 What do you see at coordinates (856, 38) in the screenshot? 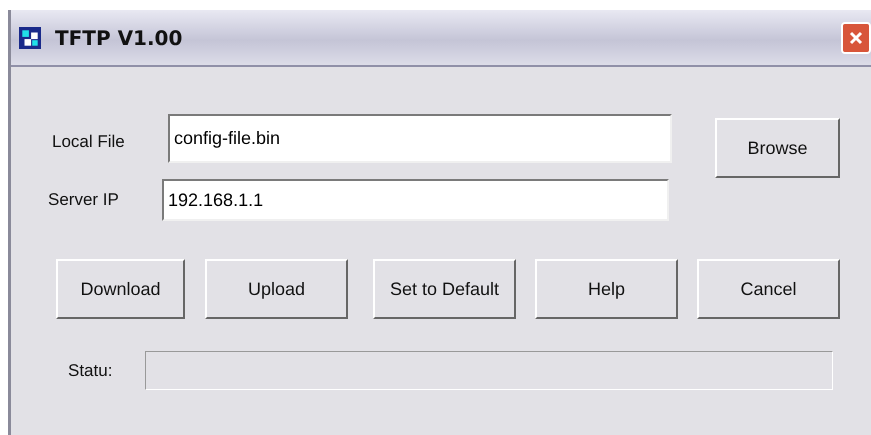
I see `close-button` at bounding box center [856, 38].